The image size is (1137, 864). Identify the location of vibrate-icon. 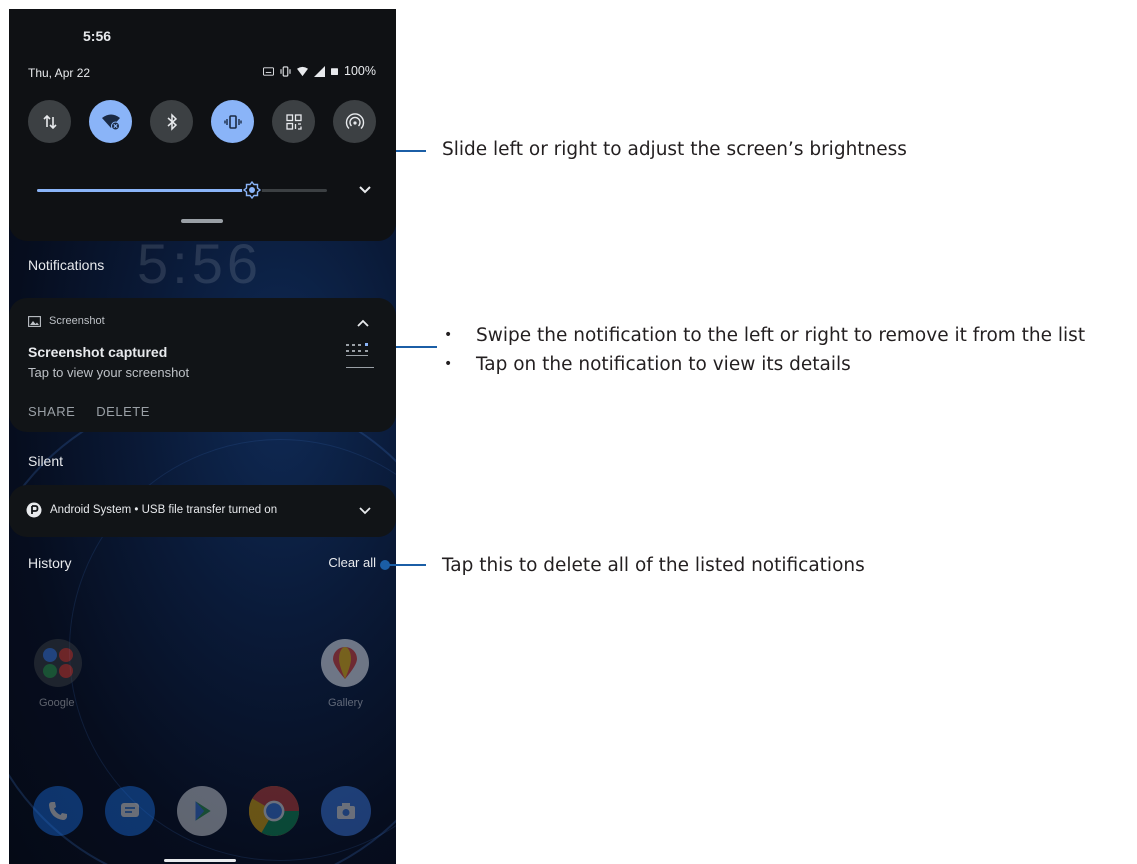
(232, 121).